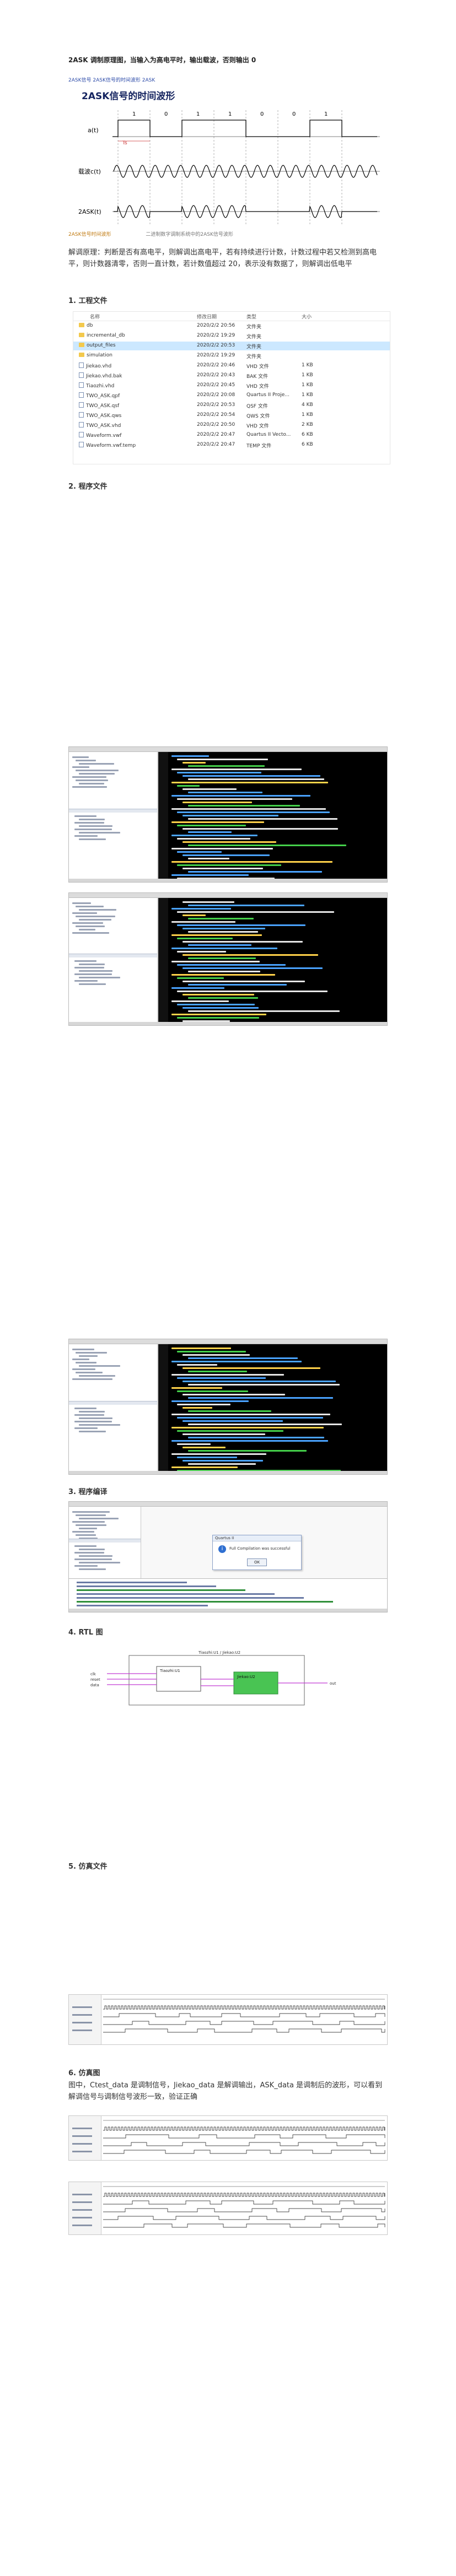 This screenshot has width=456, height=2576. I want to click on file-row: TWO_ASK.vhd 2020/2/2 20:50 VHD 文件 2 KB, so click(232, 425).